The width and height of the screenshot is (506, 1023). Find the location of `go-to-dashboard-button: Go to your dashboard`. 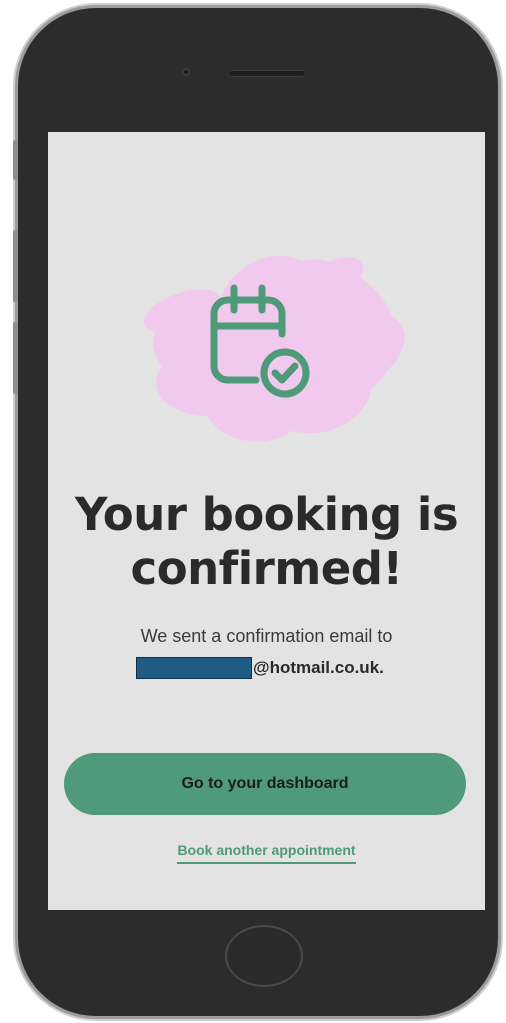

go-to-dashboard-button: Go to your dashboard is located at coordinates (265, 784).